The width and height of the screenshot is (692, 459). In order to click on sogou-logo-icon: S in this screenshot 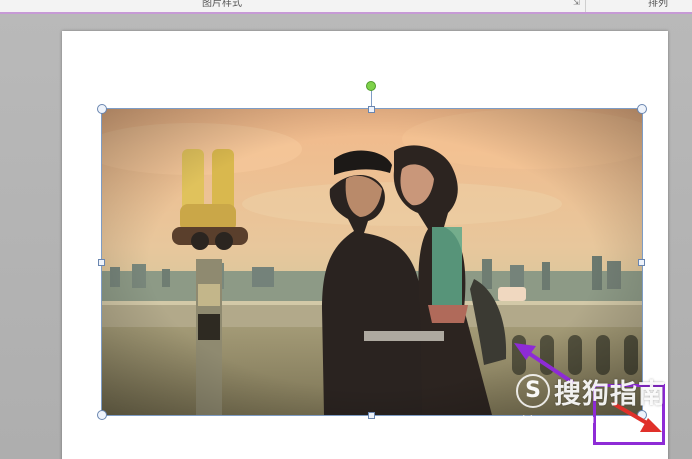, I will do `click(533, 391)`.